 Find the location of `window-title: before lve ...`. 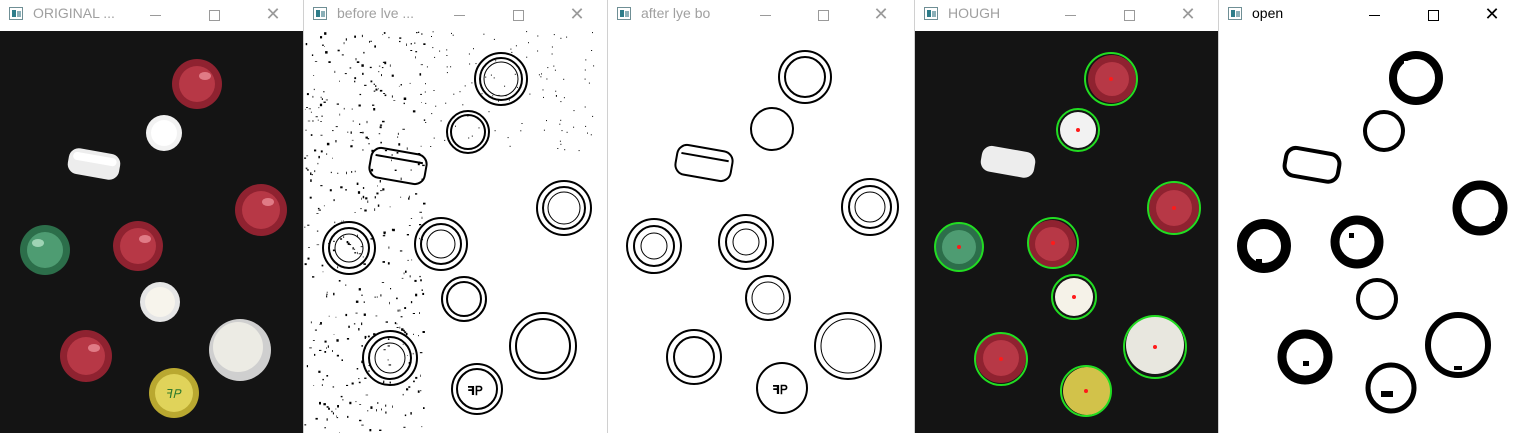

window-title: before lve ... is located at coordinates (376, 13).